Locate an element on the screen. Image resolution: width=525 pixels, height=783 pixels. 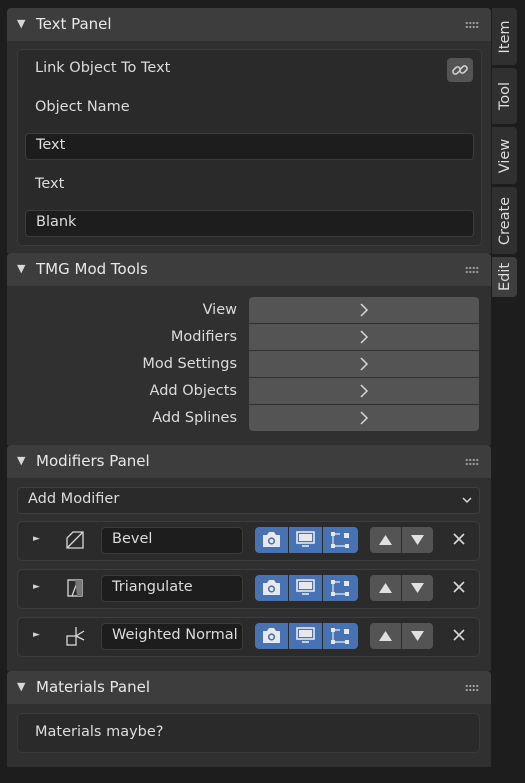
chevron-down-icon is located at coordinates (467, 500).